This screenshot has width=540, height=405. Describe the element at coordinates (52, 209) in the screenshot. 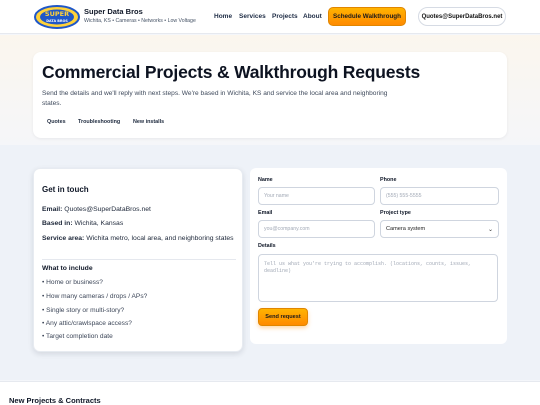

I see `email-label: Email:` at that location.